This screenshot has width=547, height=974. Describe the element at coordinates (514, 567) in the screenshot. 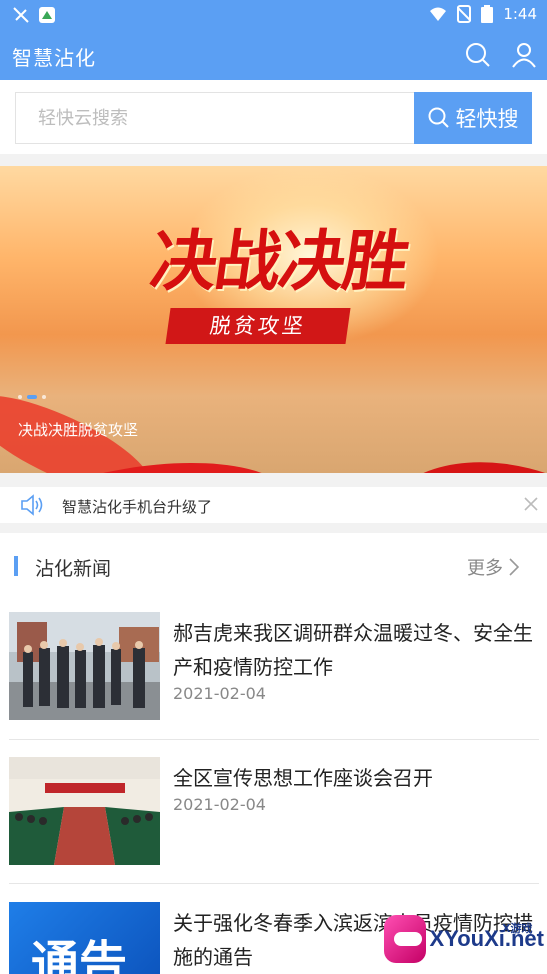

I see `chevron-right-icon` at that location.